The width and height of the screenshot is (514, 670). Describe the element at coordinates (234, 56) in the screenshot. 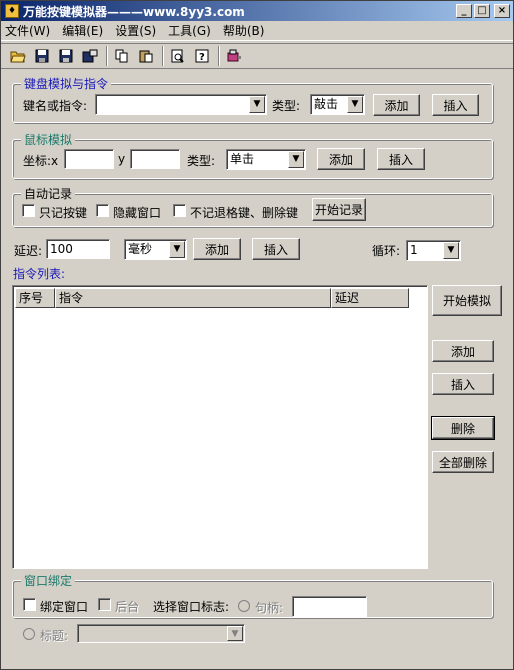

I see `tool-icon` at that location.